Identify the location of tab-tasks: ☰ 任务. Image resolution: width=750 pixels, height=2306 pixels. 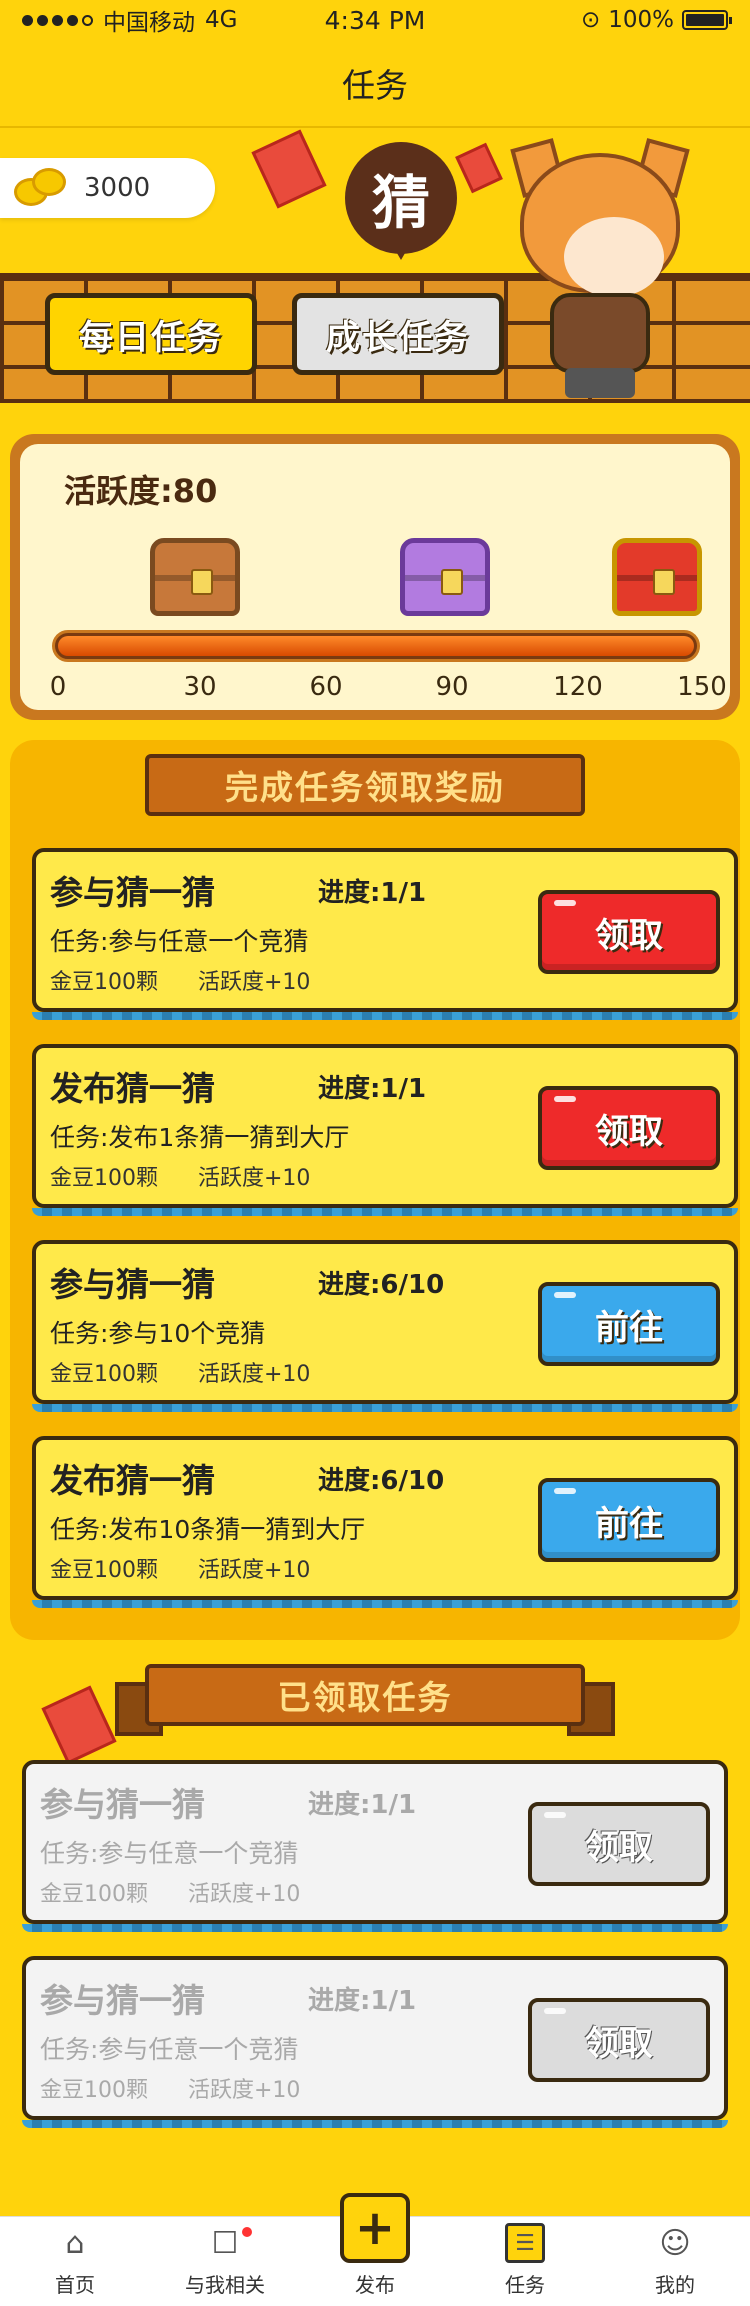
(525, 2261).